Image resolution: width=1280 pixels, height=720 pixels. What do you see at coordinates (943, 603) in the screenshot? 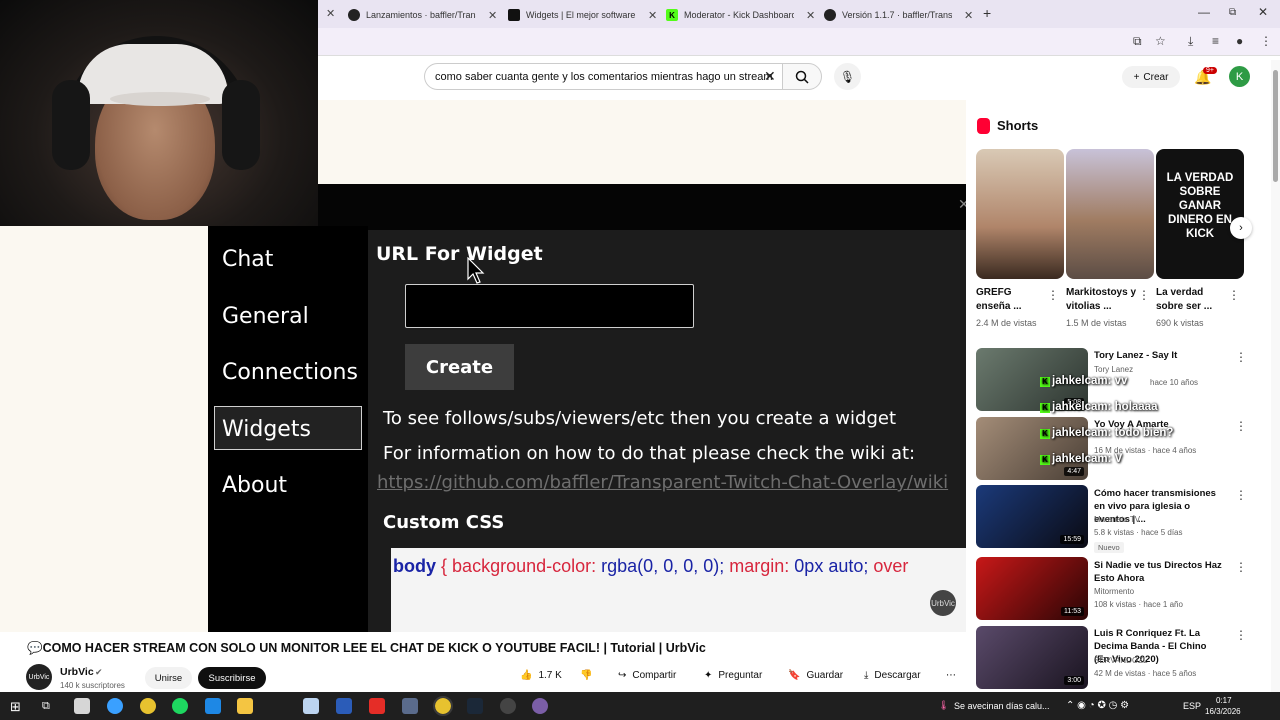
I see `channel-watermark: UrbVic` at bounding box center [943, 603].